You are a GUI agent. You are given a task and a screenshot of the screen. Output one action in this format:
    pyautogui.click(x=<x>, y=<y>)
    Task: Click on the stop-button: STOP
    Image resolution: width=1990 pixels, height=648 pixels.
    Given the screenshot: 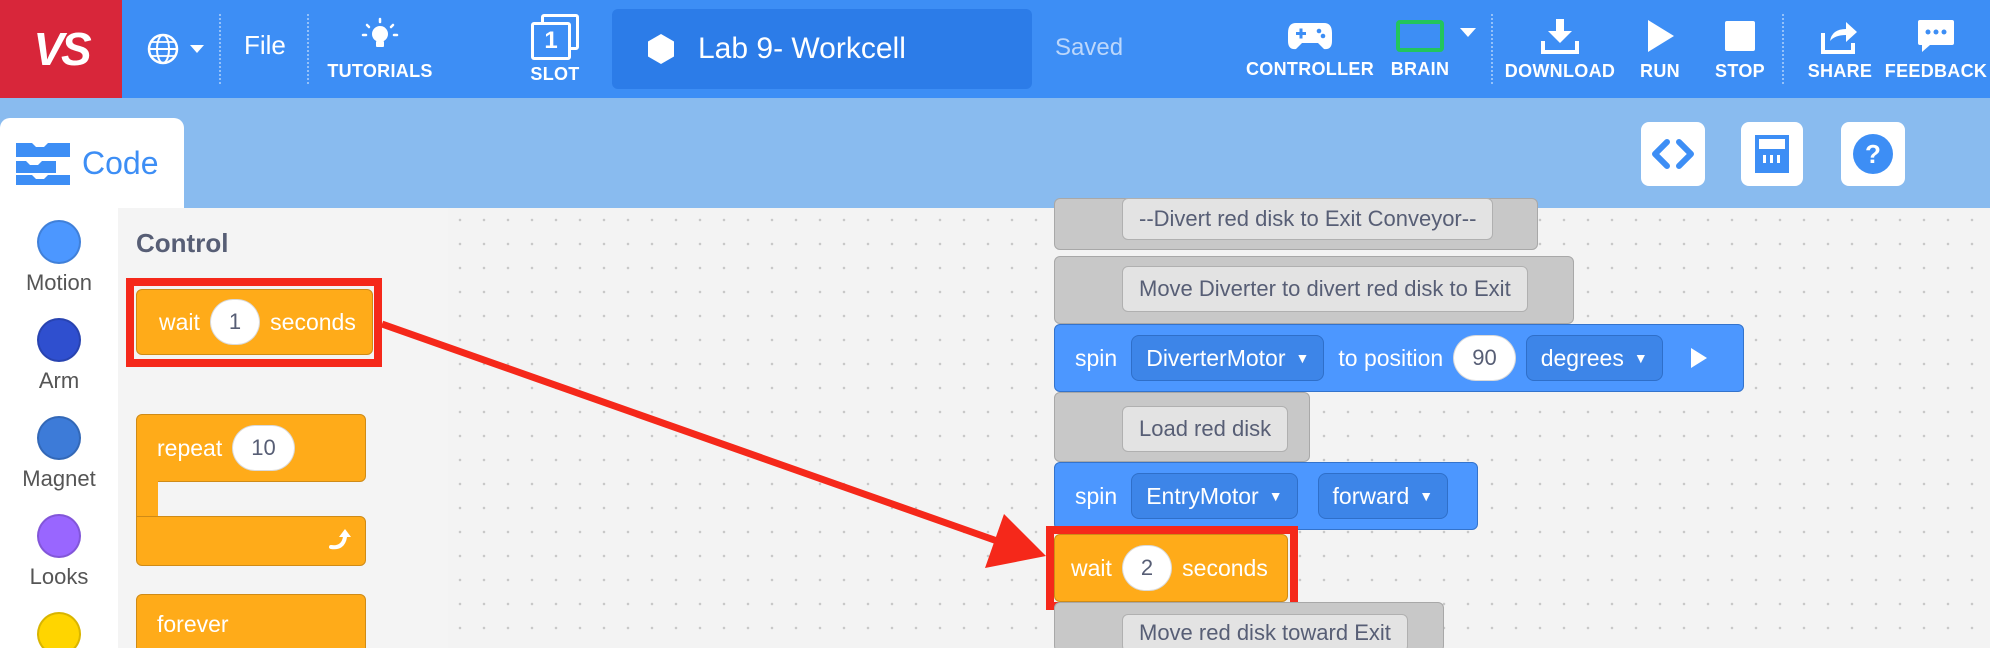 What is the action you would take?
    pyautogui.click(x=1740, y=49)
    